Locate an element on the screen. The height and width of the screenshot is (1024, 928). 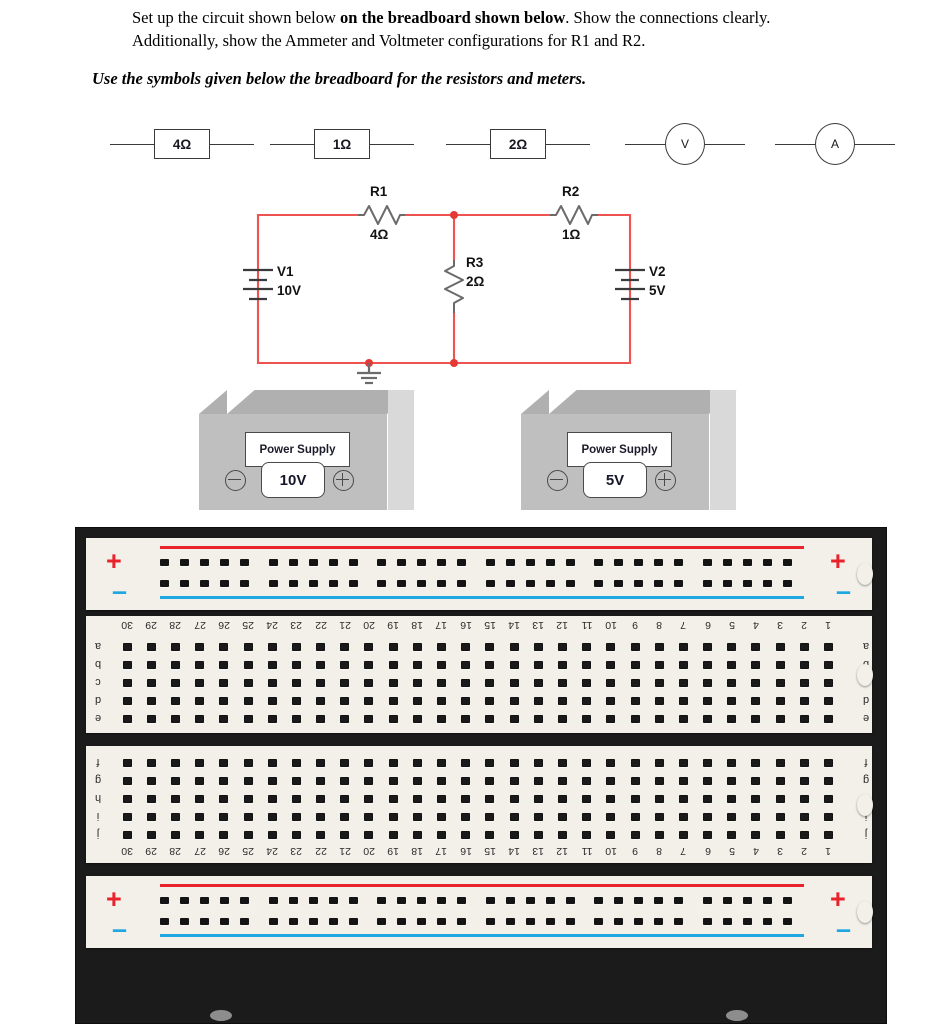
bottom-power-rail: + – + – is located at coordinates (479, 912).